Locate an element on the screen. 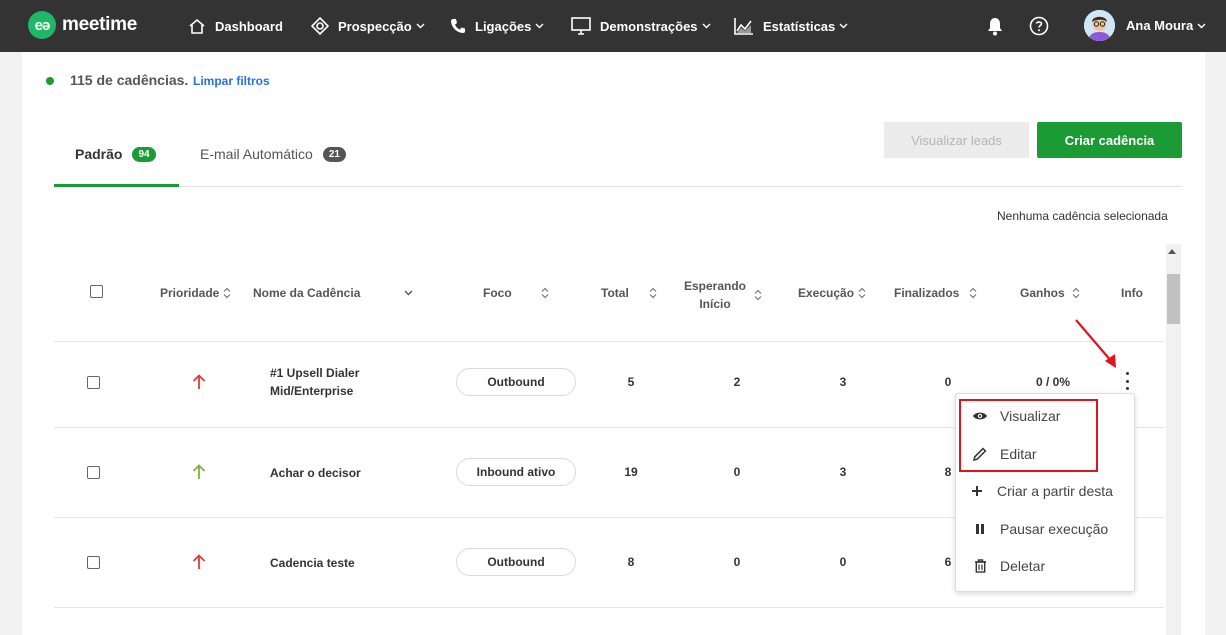 Image resolution: width=1226 pixels, height=635 pixels. header-total-label: Total is located at coordinates (615, 293).